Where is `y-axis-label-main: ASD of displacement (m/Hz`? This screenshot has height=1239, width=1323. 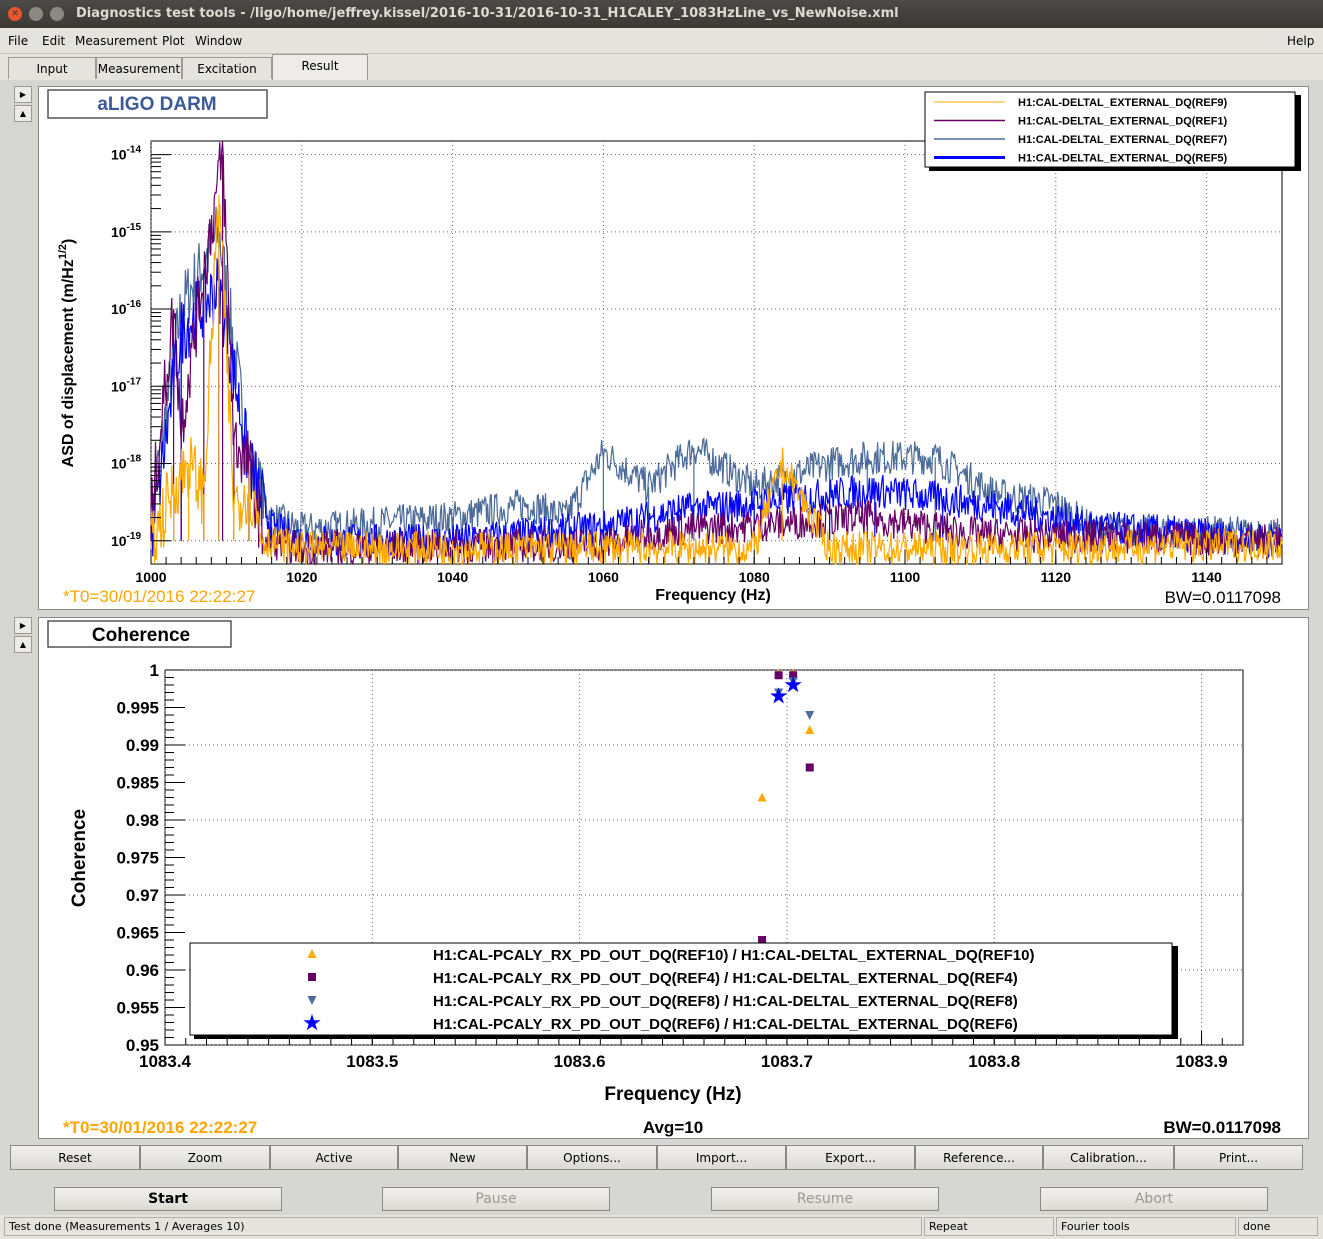 y-axis-label-main: ASD of displacement (m/Hz is located at coordinates (68, 363).